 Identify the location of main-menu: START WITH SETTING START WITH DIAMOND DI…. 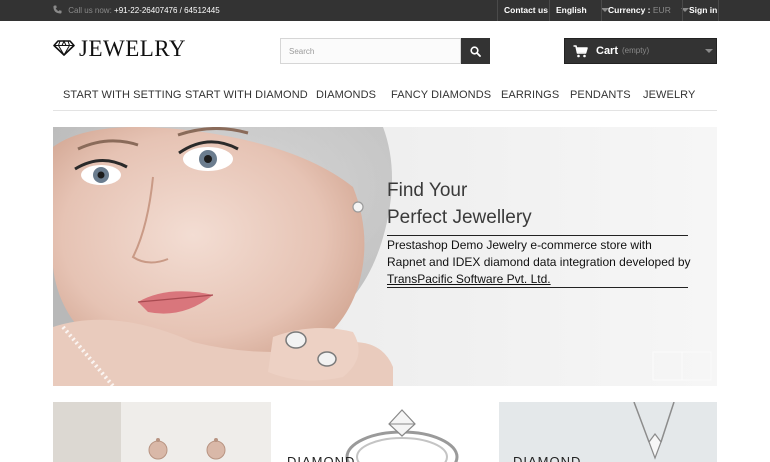
(385, 95).